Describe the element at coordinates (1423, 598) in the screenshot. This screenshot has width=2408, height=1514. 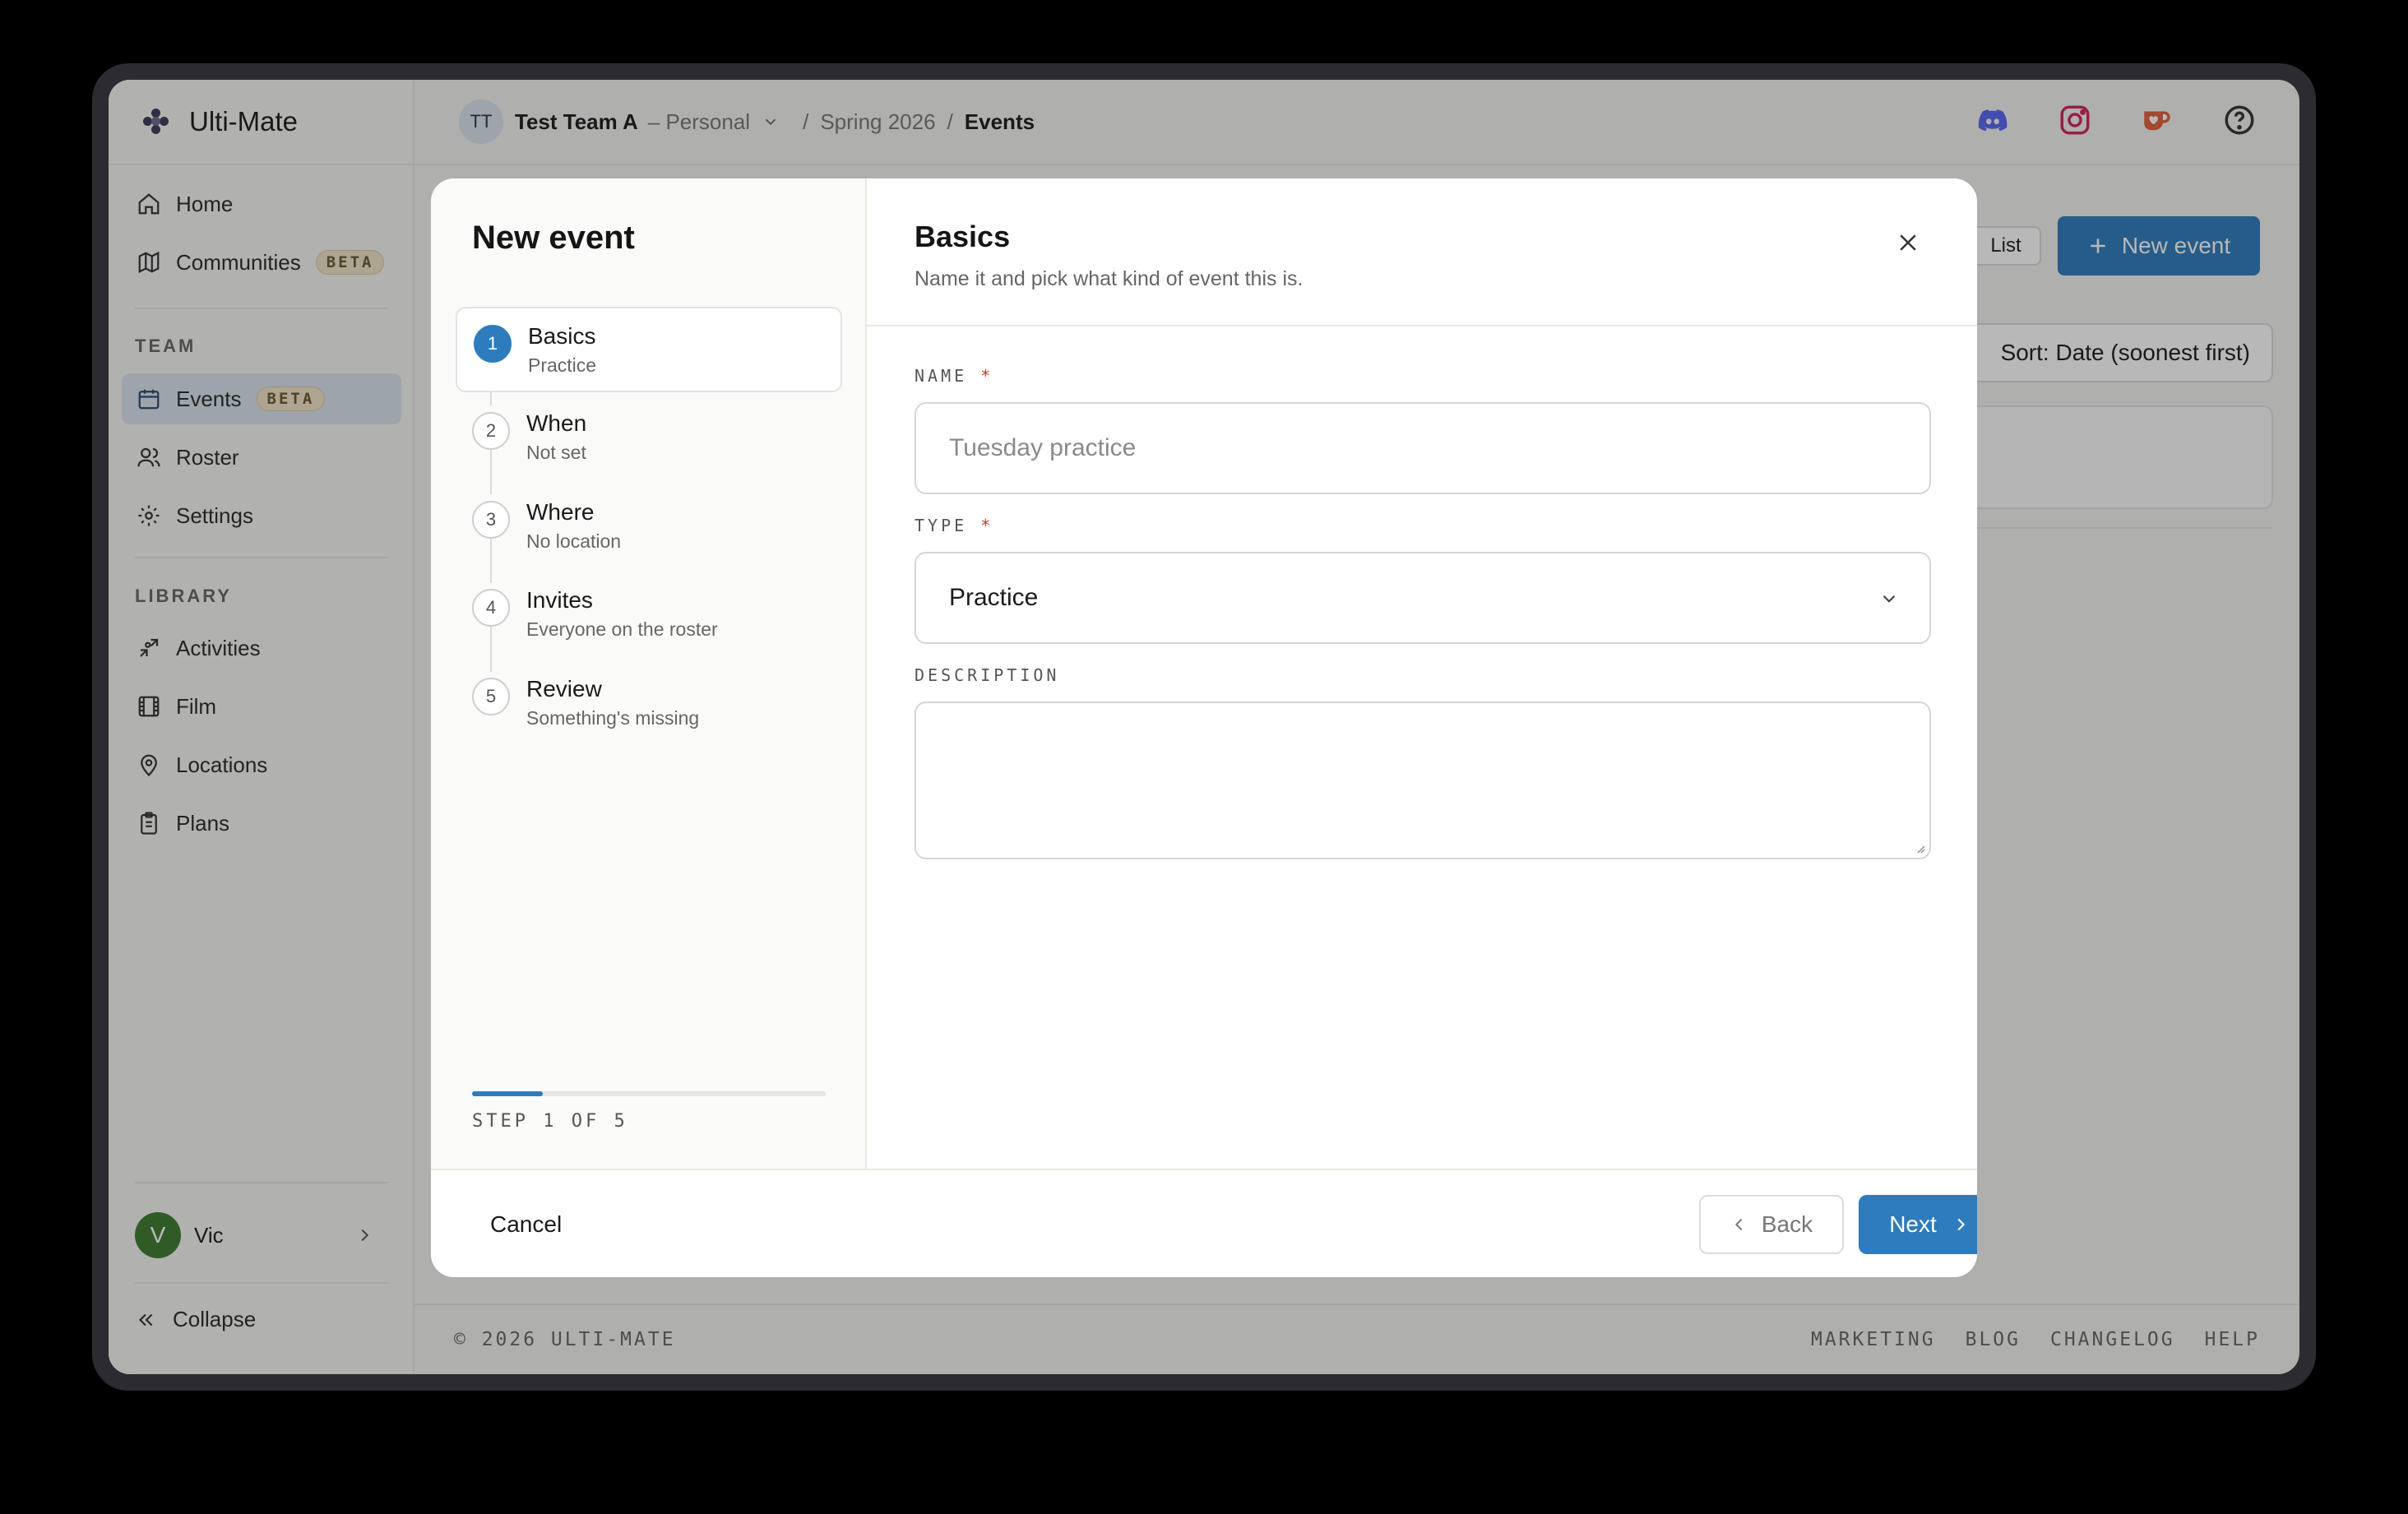
I see `event-type-select: Practice` at that location.